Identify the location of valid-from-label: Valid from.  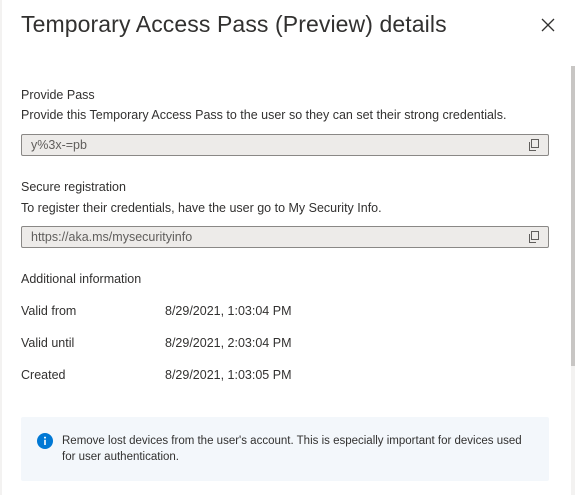
(49, 311).